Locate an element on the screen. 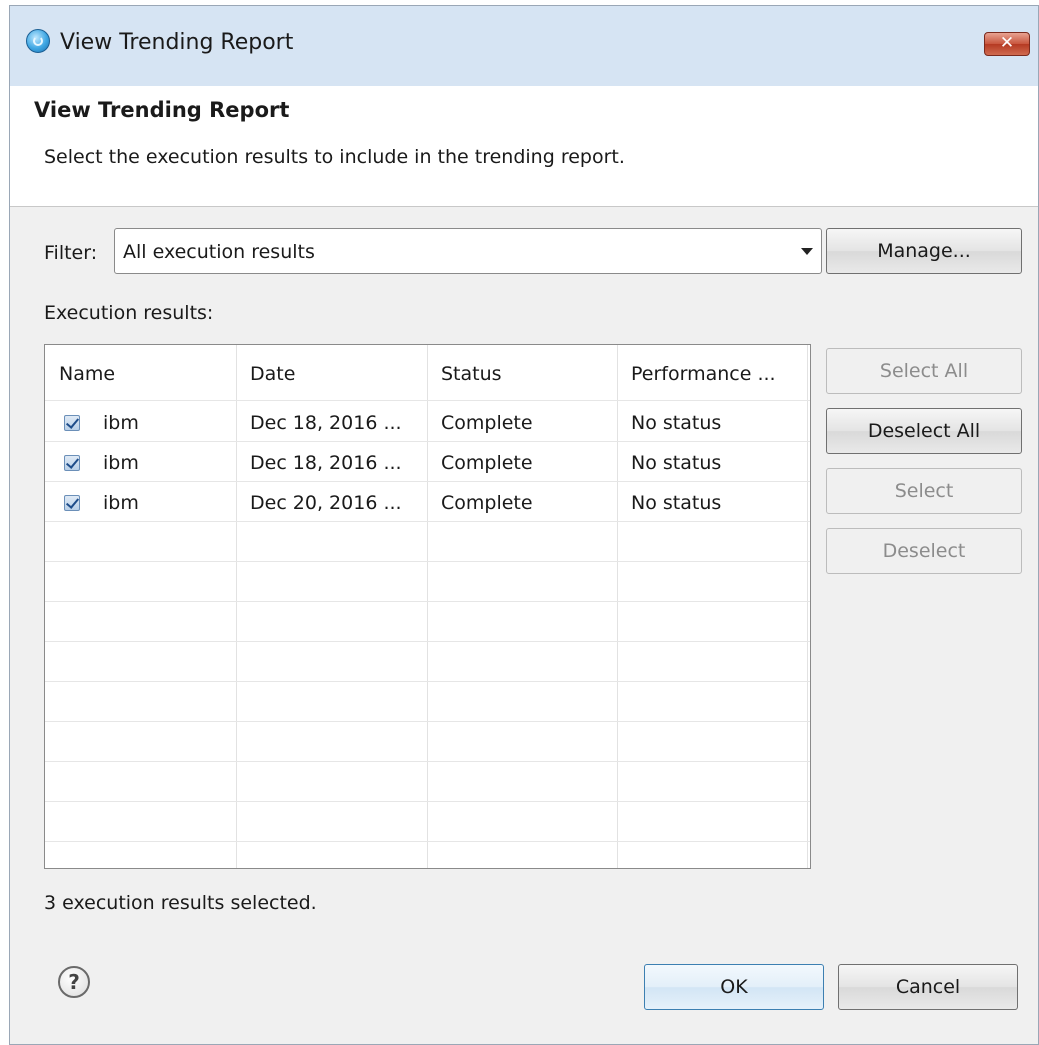  select-all-button: Select All is located at coordinates (924, 371).